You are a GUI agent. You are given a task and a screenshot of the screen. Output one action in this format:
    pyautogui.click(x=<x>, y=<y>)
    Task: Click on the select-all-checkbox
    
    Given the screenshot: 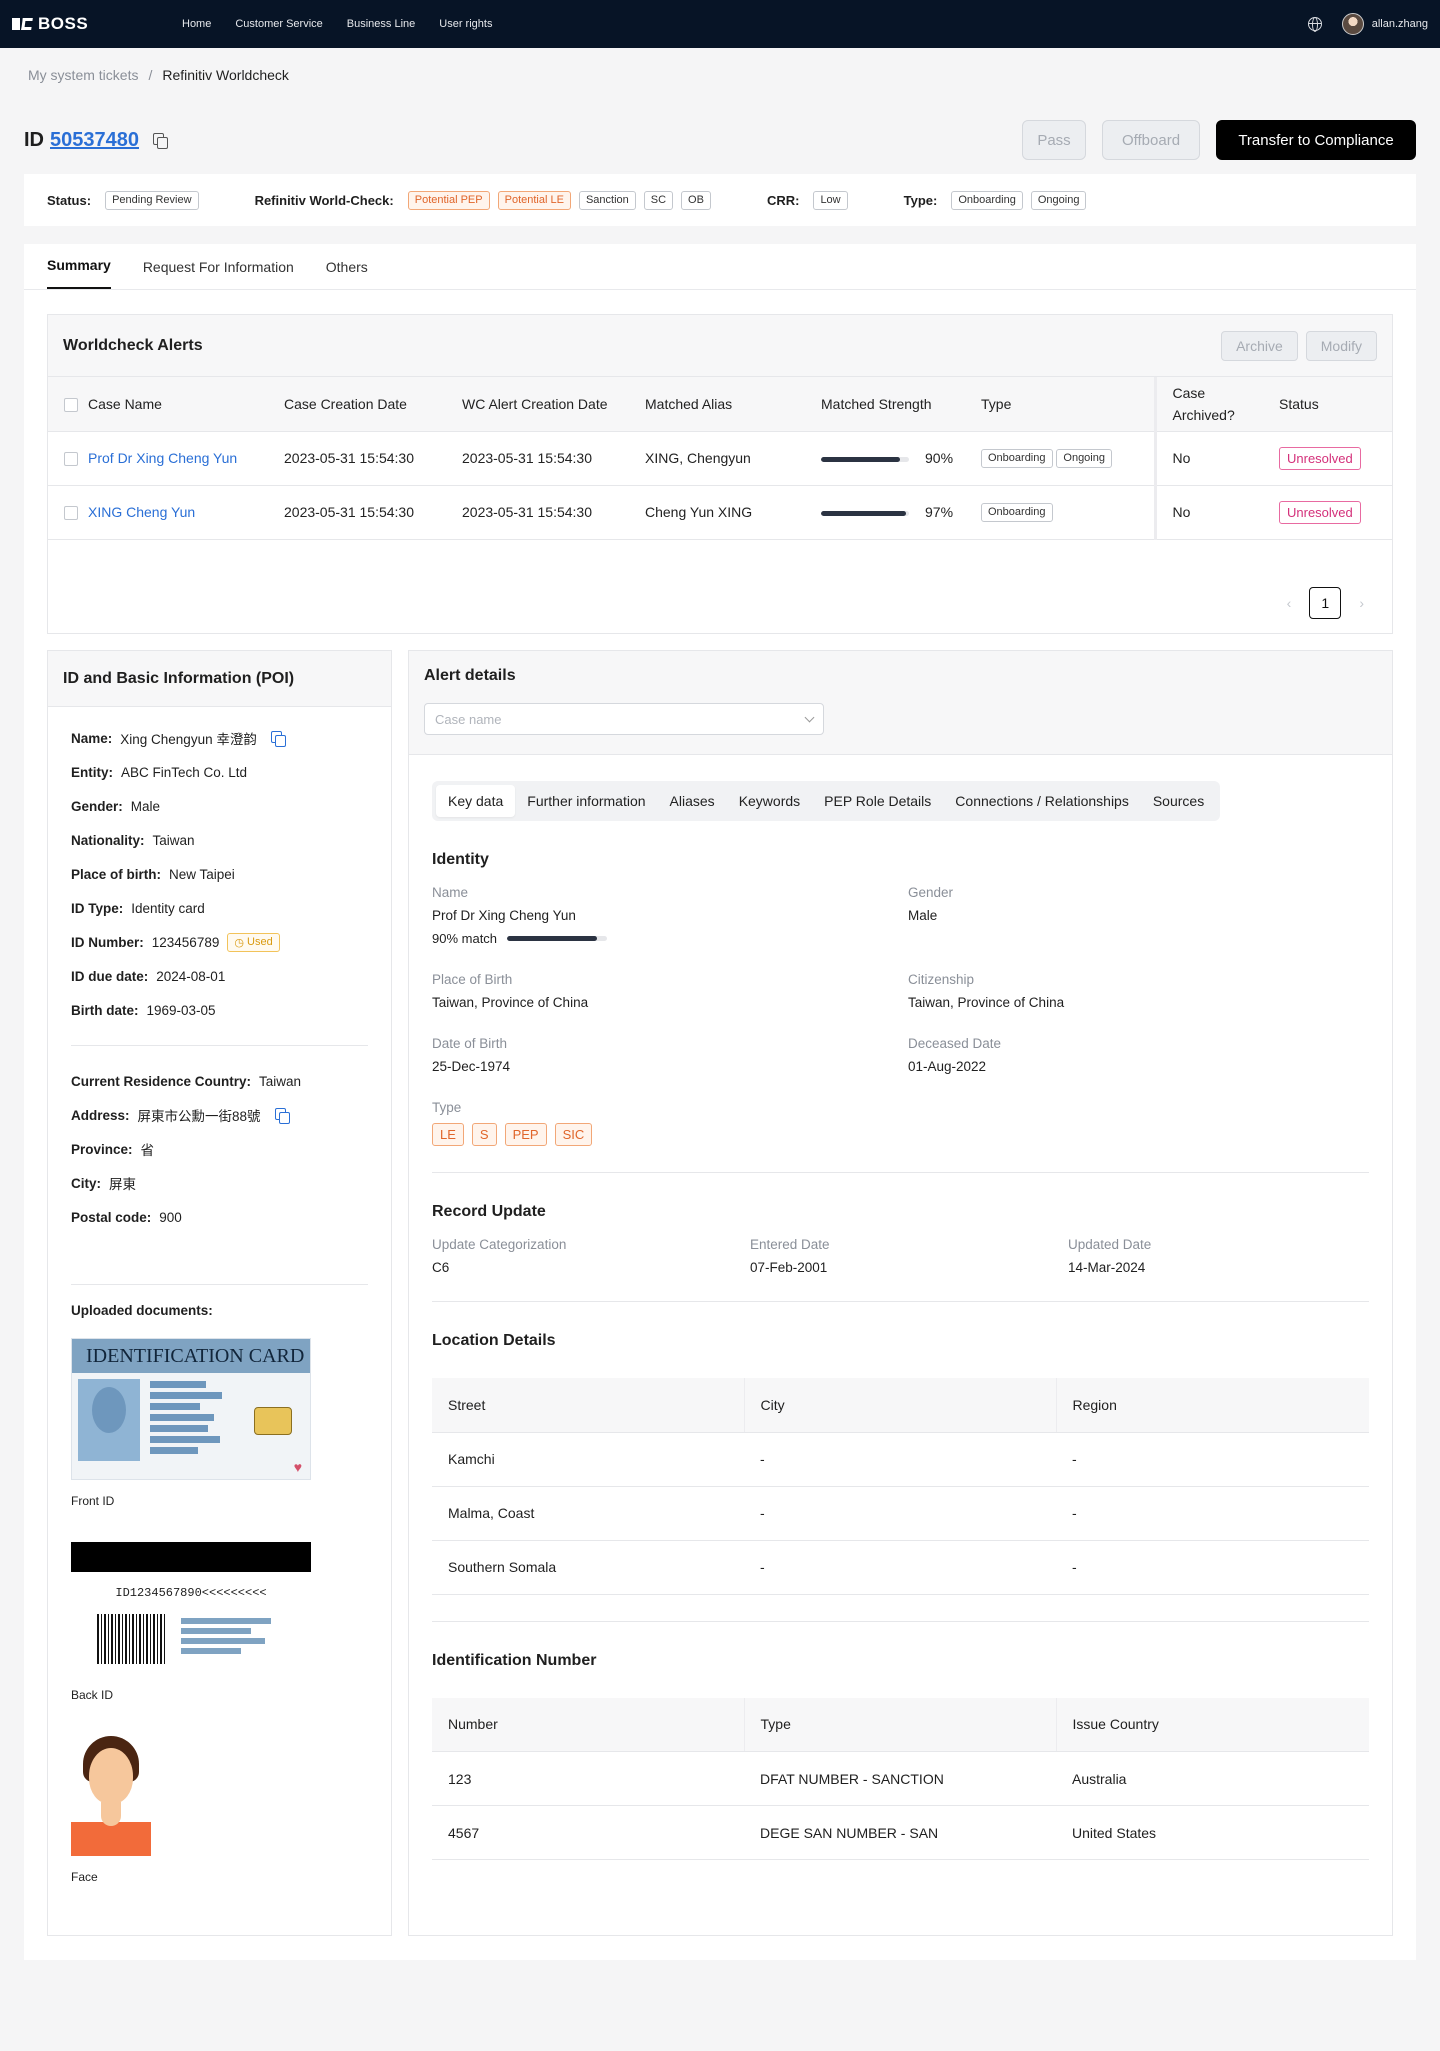 What is the action you would take?
    pyautogui.click(x=71, y=404)
    